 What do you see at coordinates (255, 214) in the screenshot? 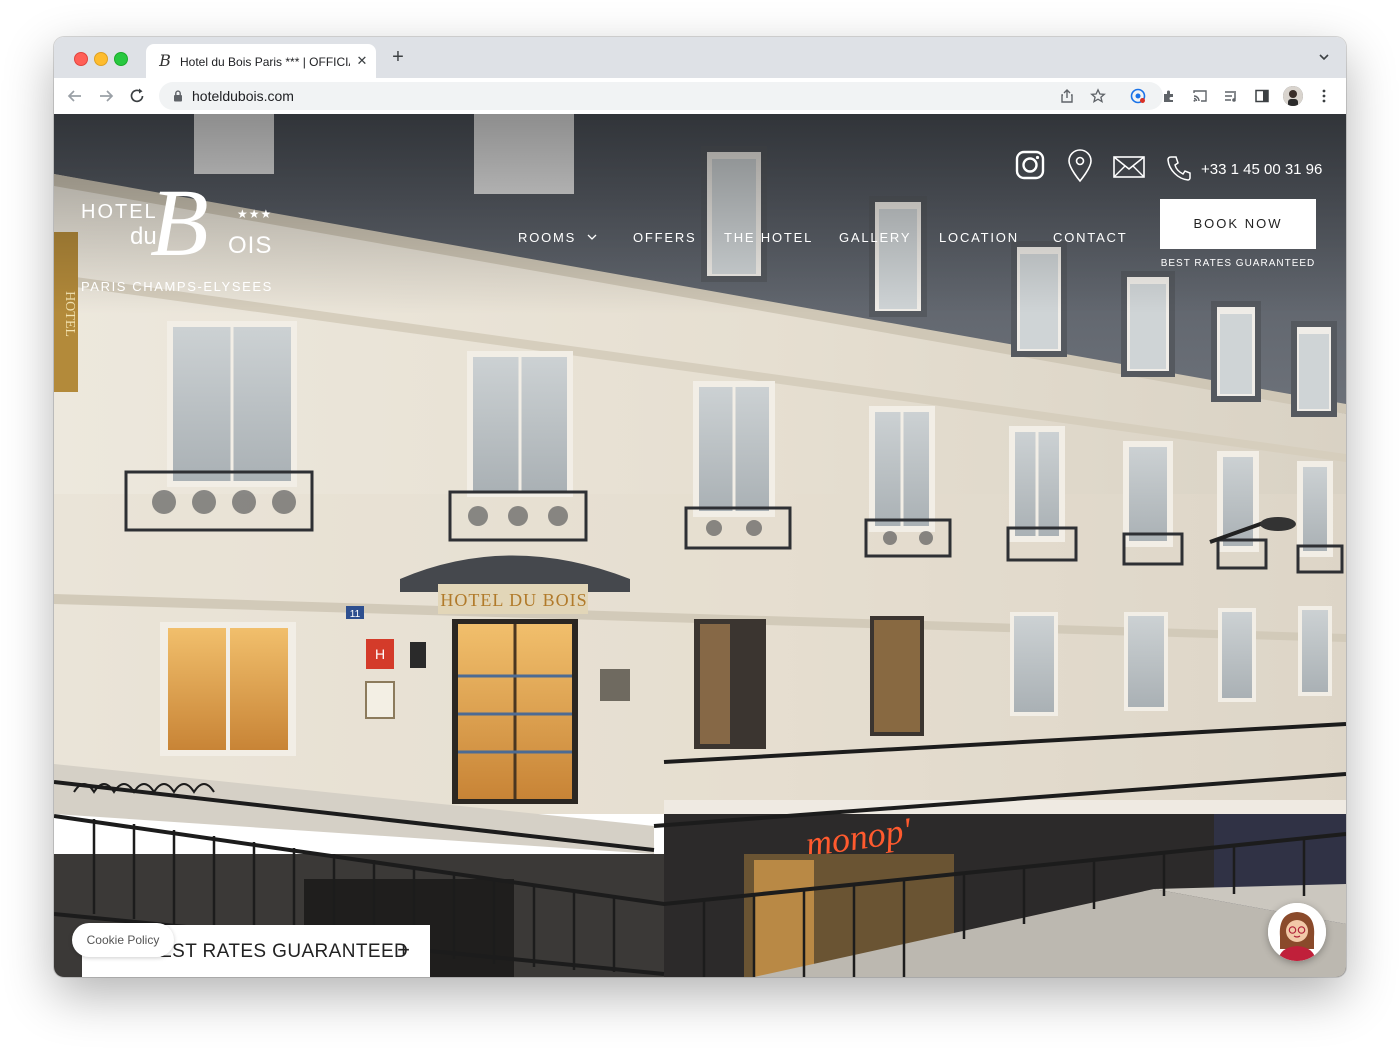
I see `logo-stars: ★★★` at bounding box center [255, 214].